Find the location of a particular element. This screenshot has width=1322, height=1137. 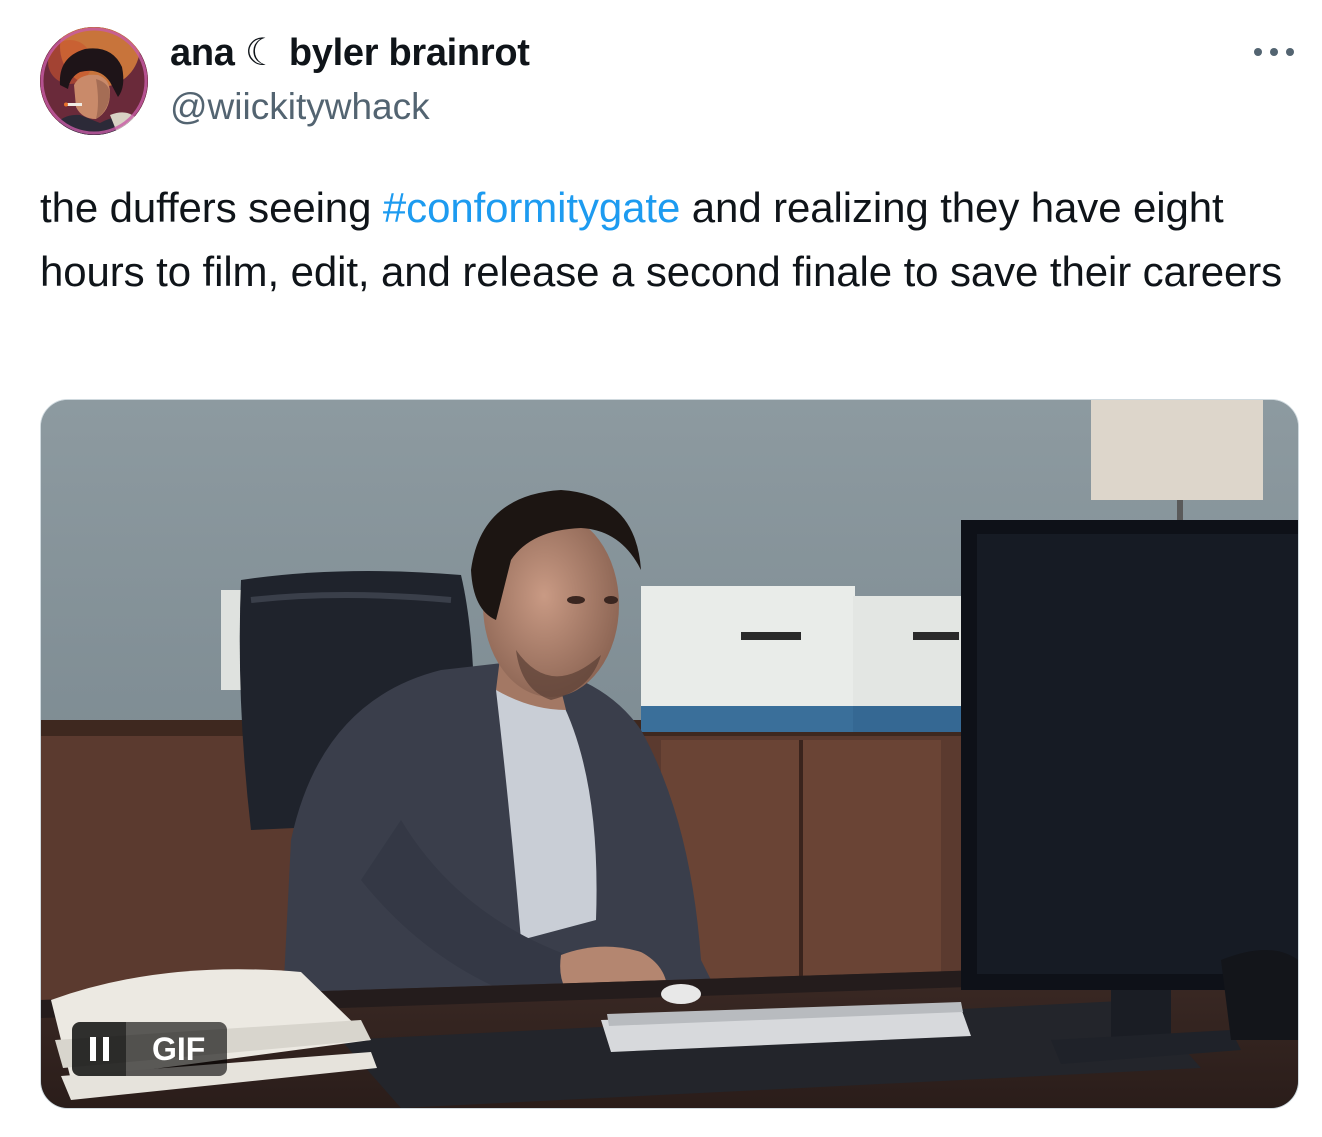

avatar-image is located at coordinates (94, 81).